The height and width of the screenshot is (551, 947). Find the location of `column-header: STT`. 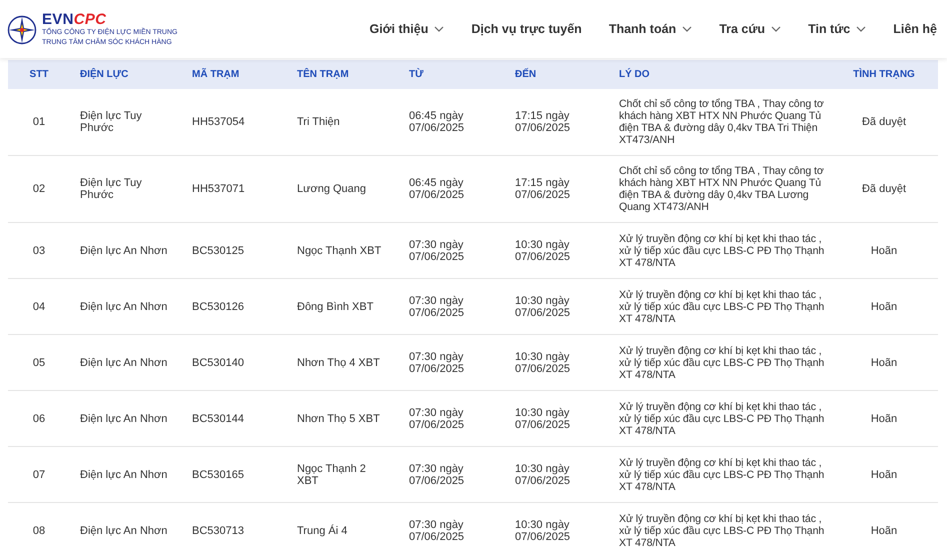

column-header: STT is located at coordinates (39, 74).